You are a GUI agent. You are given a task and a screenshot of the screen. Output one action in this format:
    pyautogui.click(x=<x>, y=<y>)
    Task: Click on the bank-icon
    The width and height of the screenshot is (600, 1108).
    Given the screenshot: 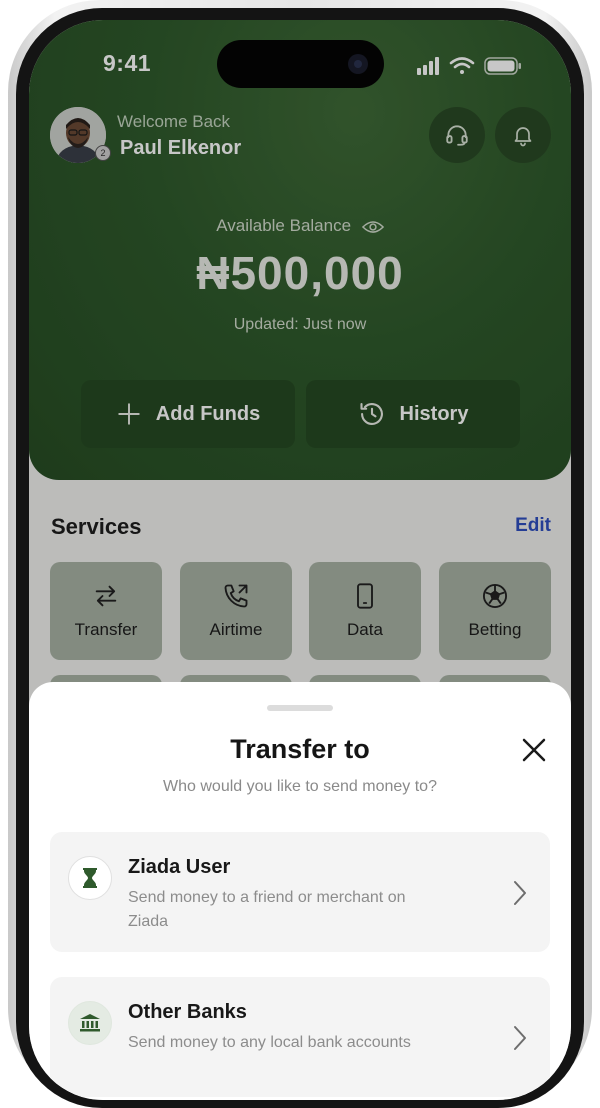 What is the action you would take?
    pyautogui.click(x=90, y=1023)
    